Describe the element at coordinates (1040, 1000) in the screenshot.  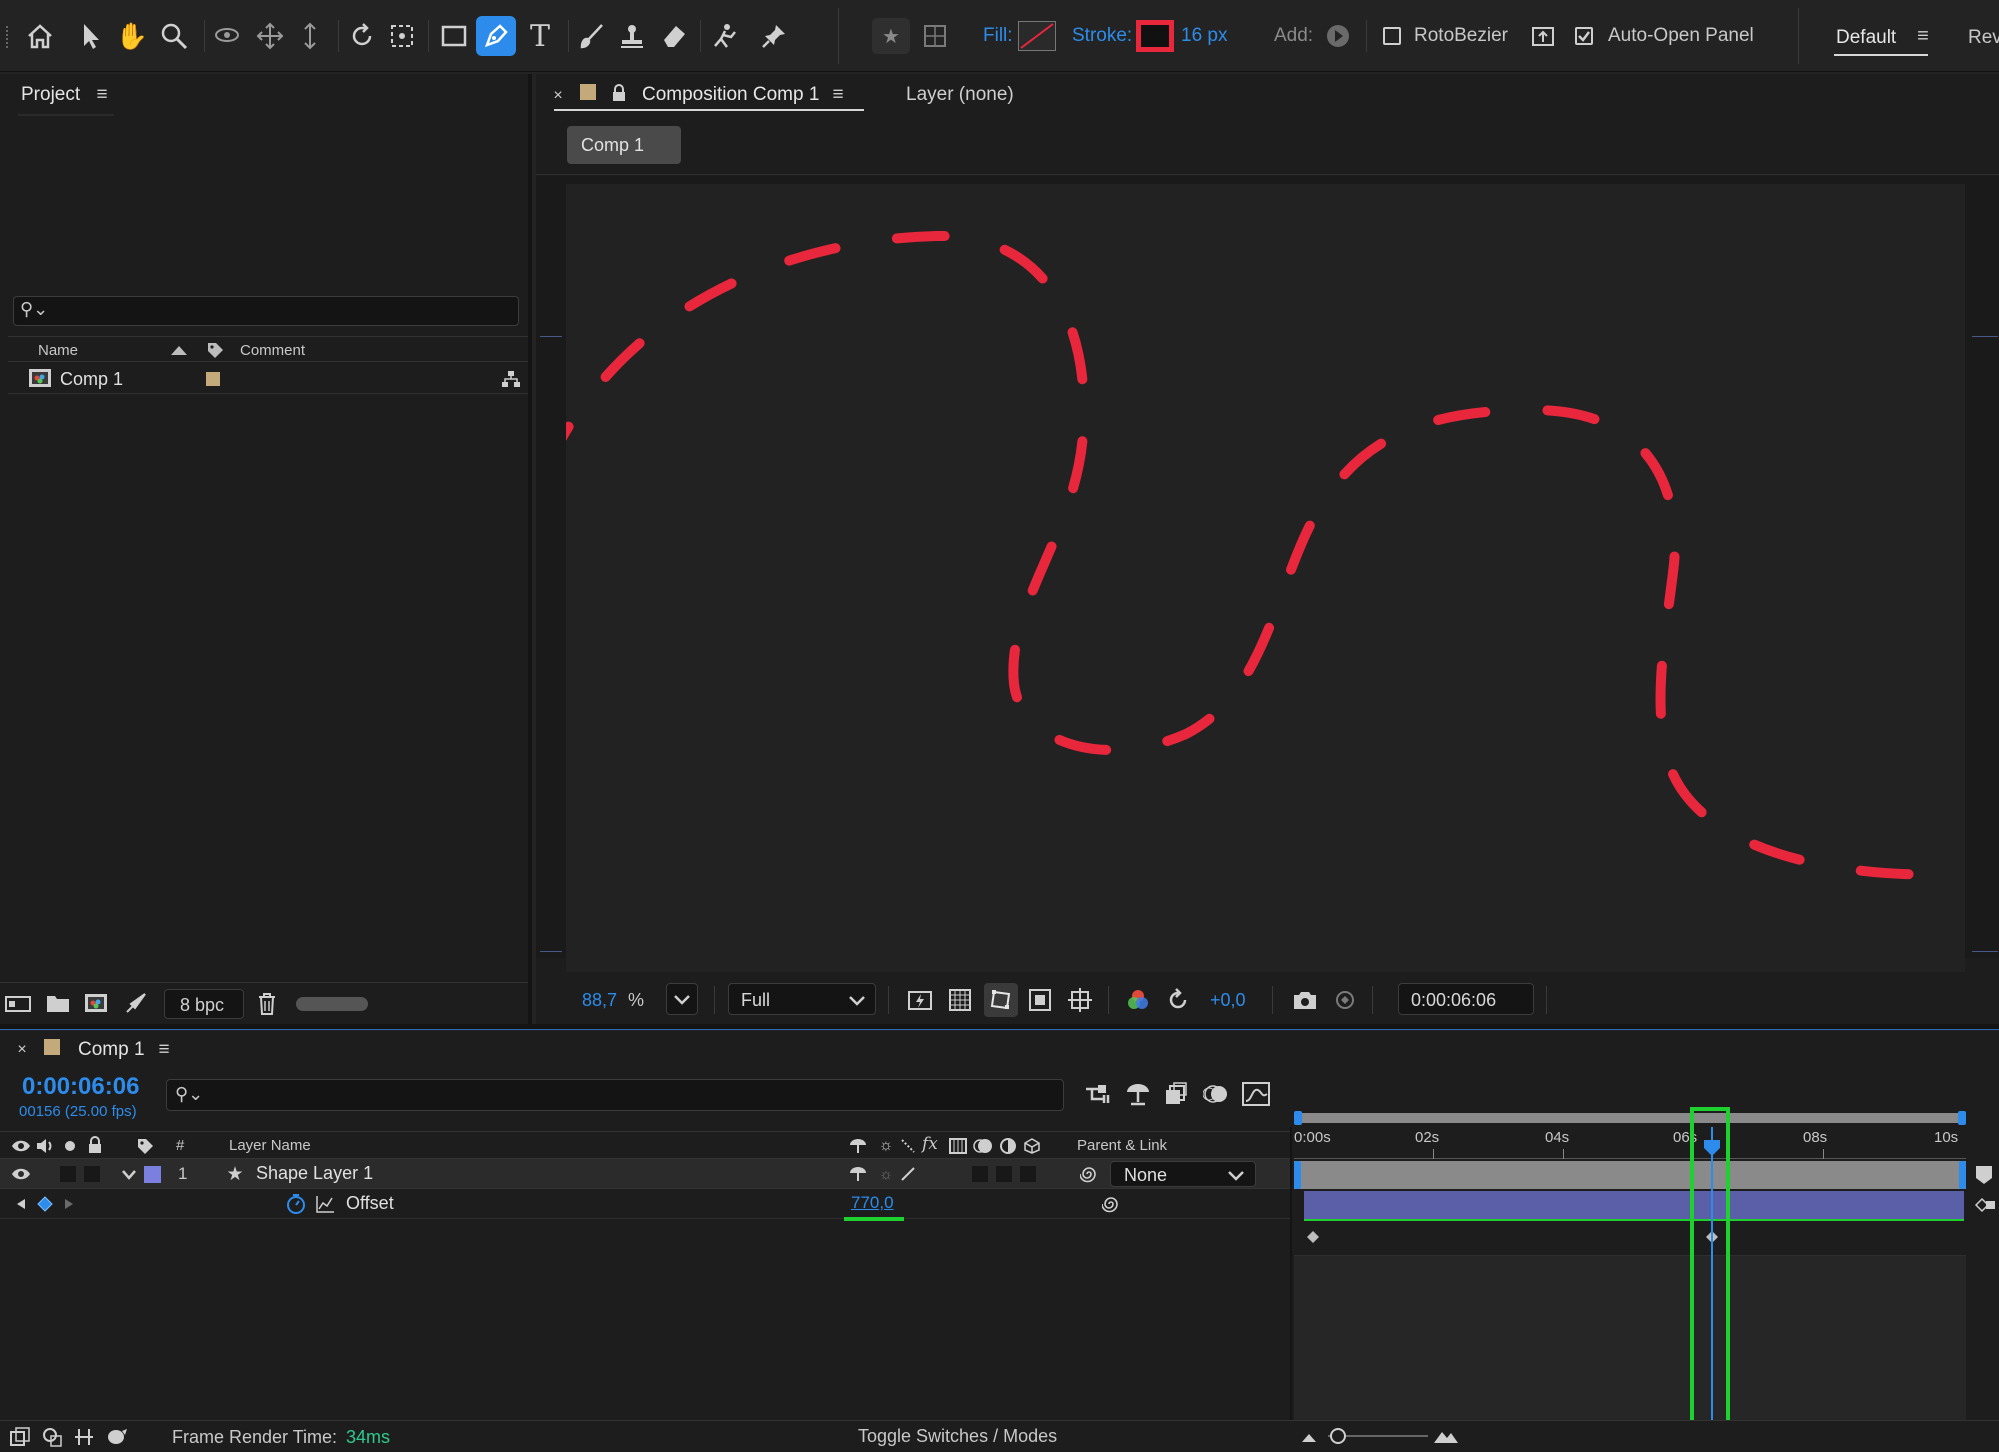
I see `region-of-interest-icon` at that location.